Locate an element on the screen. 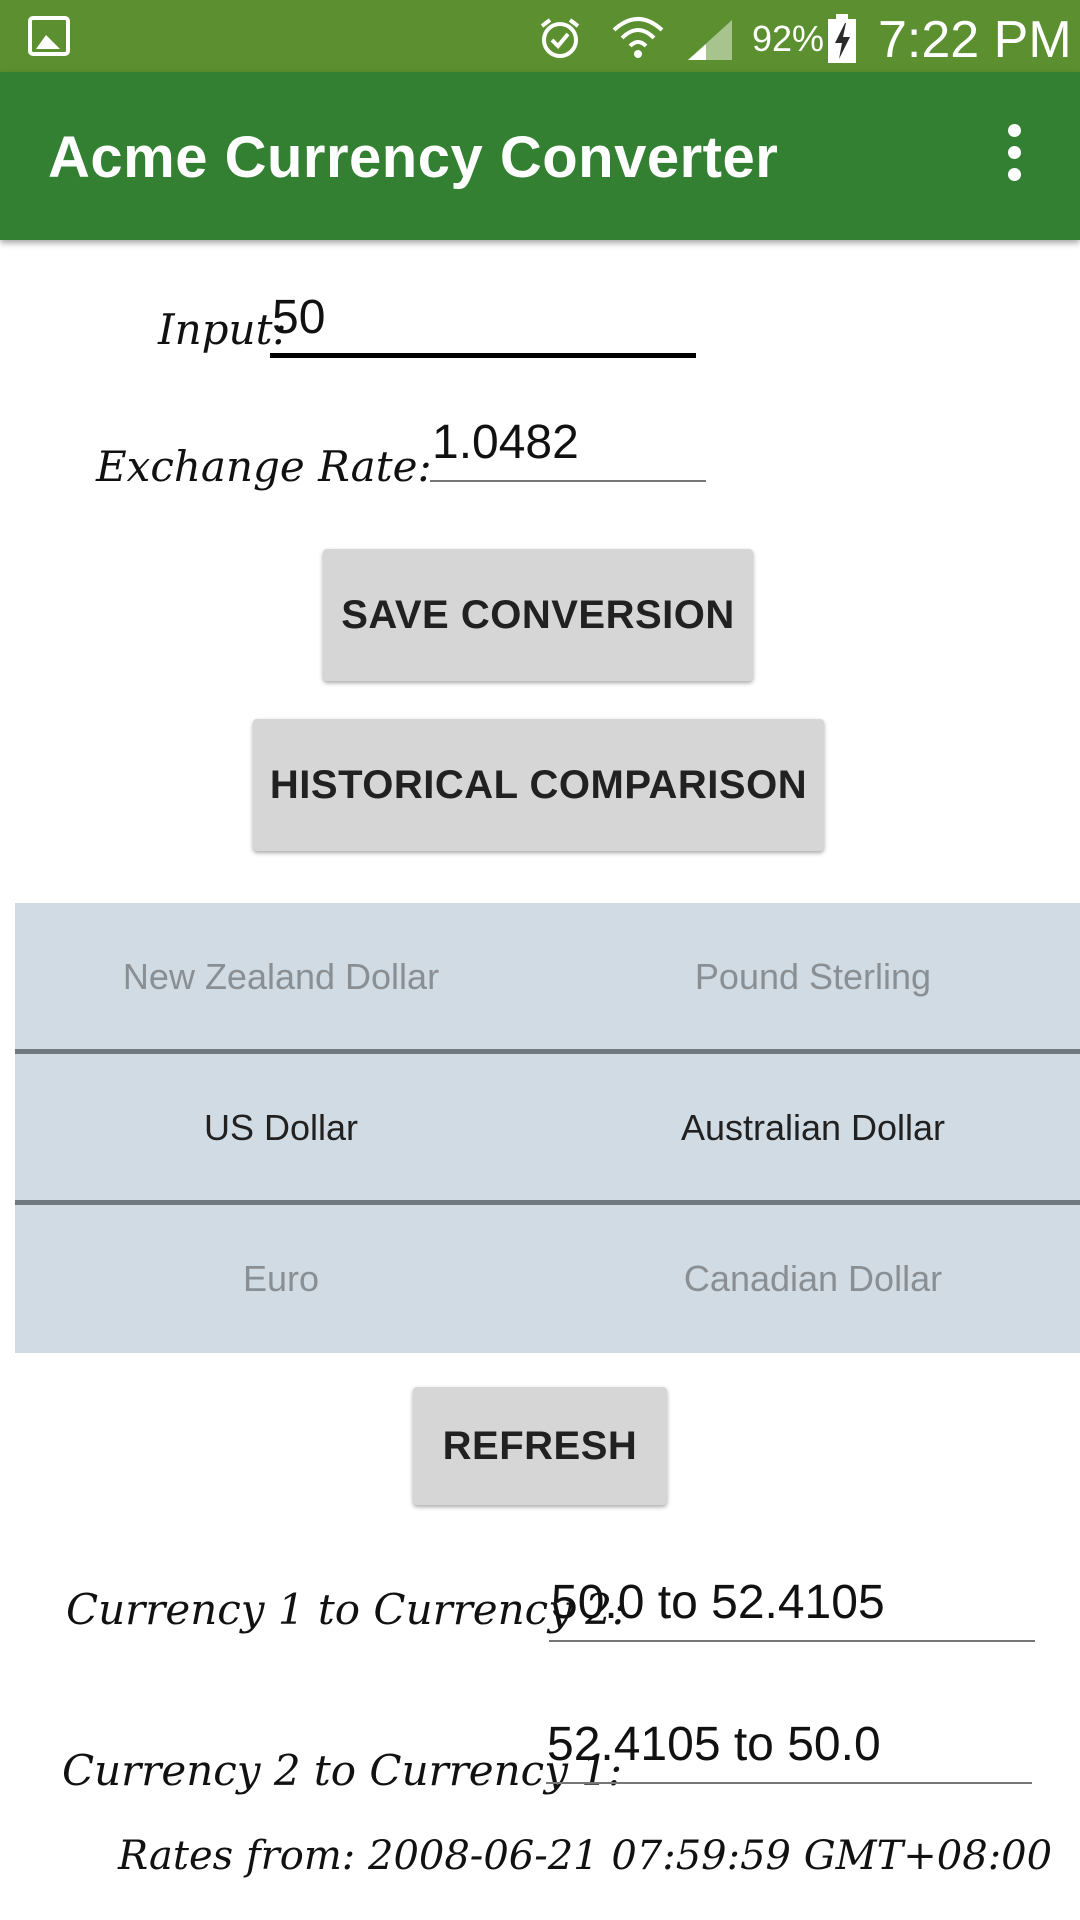 Image resolution: width=1080 pixels, height=1920 pixels. picker-left-item: Euro is located at coordinates (281, 1279).